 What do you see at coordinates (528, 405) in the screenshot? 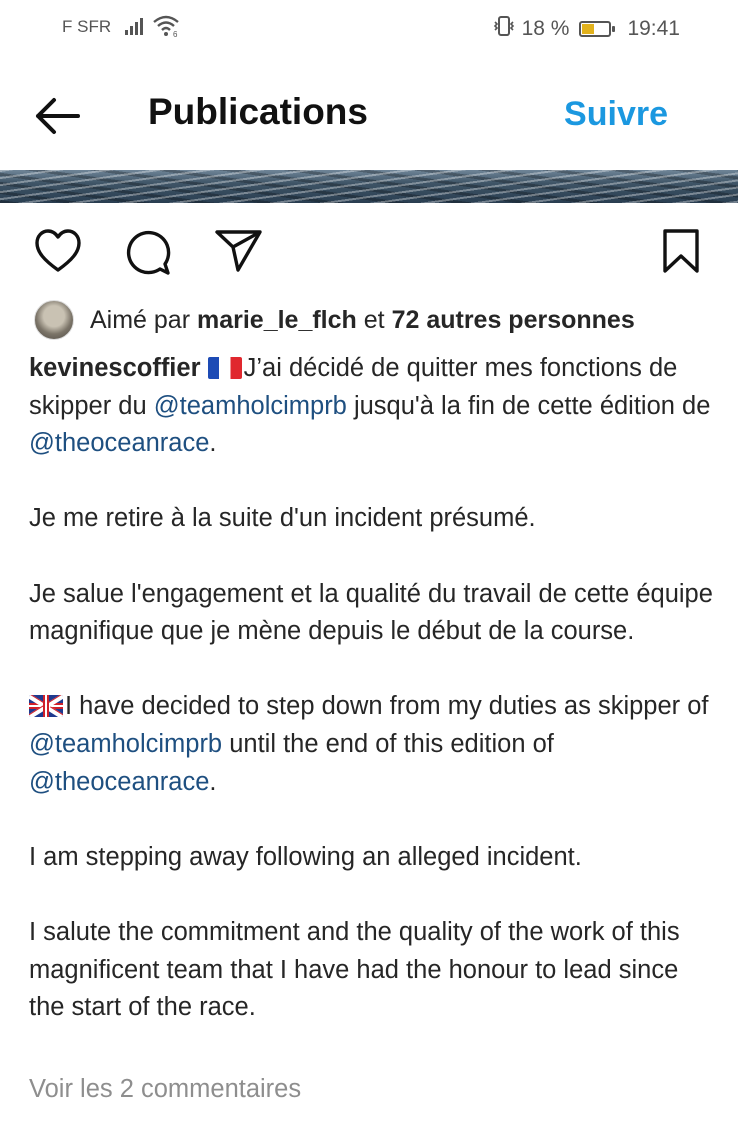
I see `caption-text: jusqu'à la fin de cette édition de` at bounding box center [528, 405].